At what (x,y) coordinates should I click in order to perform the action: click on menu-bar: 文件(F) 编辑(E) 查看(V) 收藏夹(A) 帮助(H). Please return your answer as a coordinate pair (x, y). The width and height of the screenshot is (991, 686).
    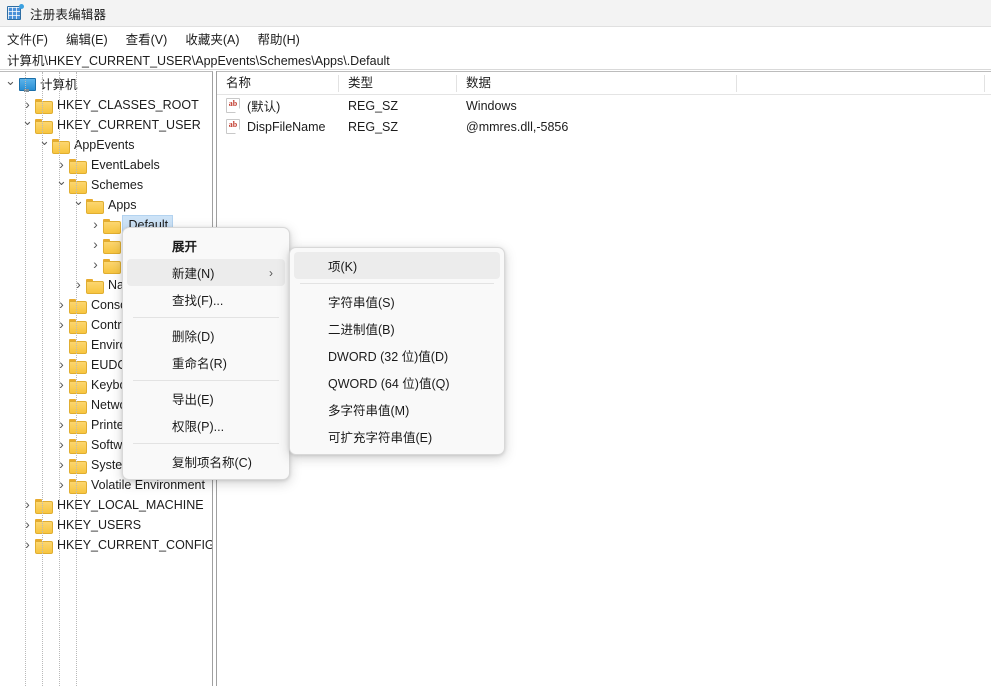
    Looking at the image, I should click on (495, 38).